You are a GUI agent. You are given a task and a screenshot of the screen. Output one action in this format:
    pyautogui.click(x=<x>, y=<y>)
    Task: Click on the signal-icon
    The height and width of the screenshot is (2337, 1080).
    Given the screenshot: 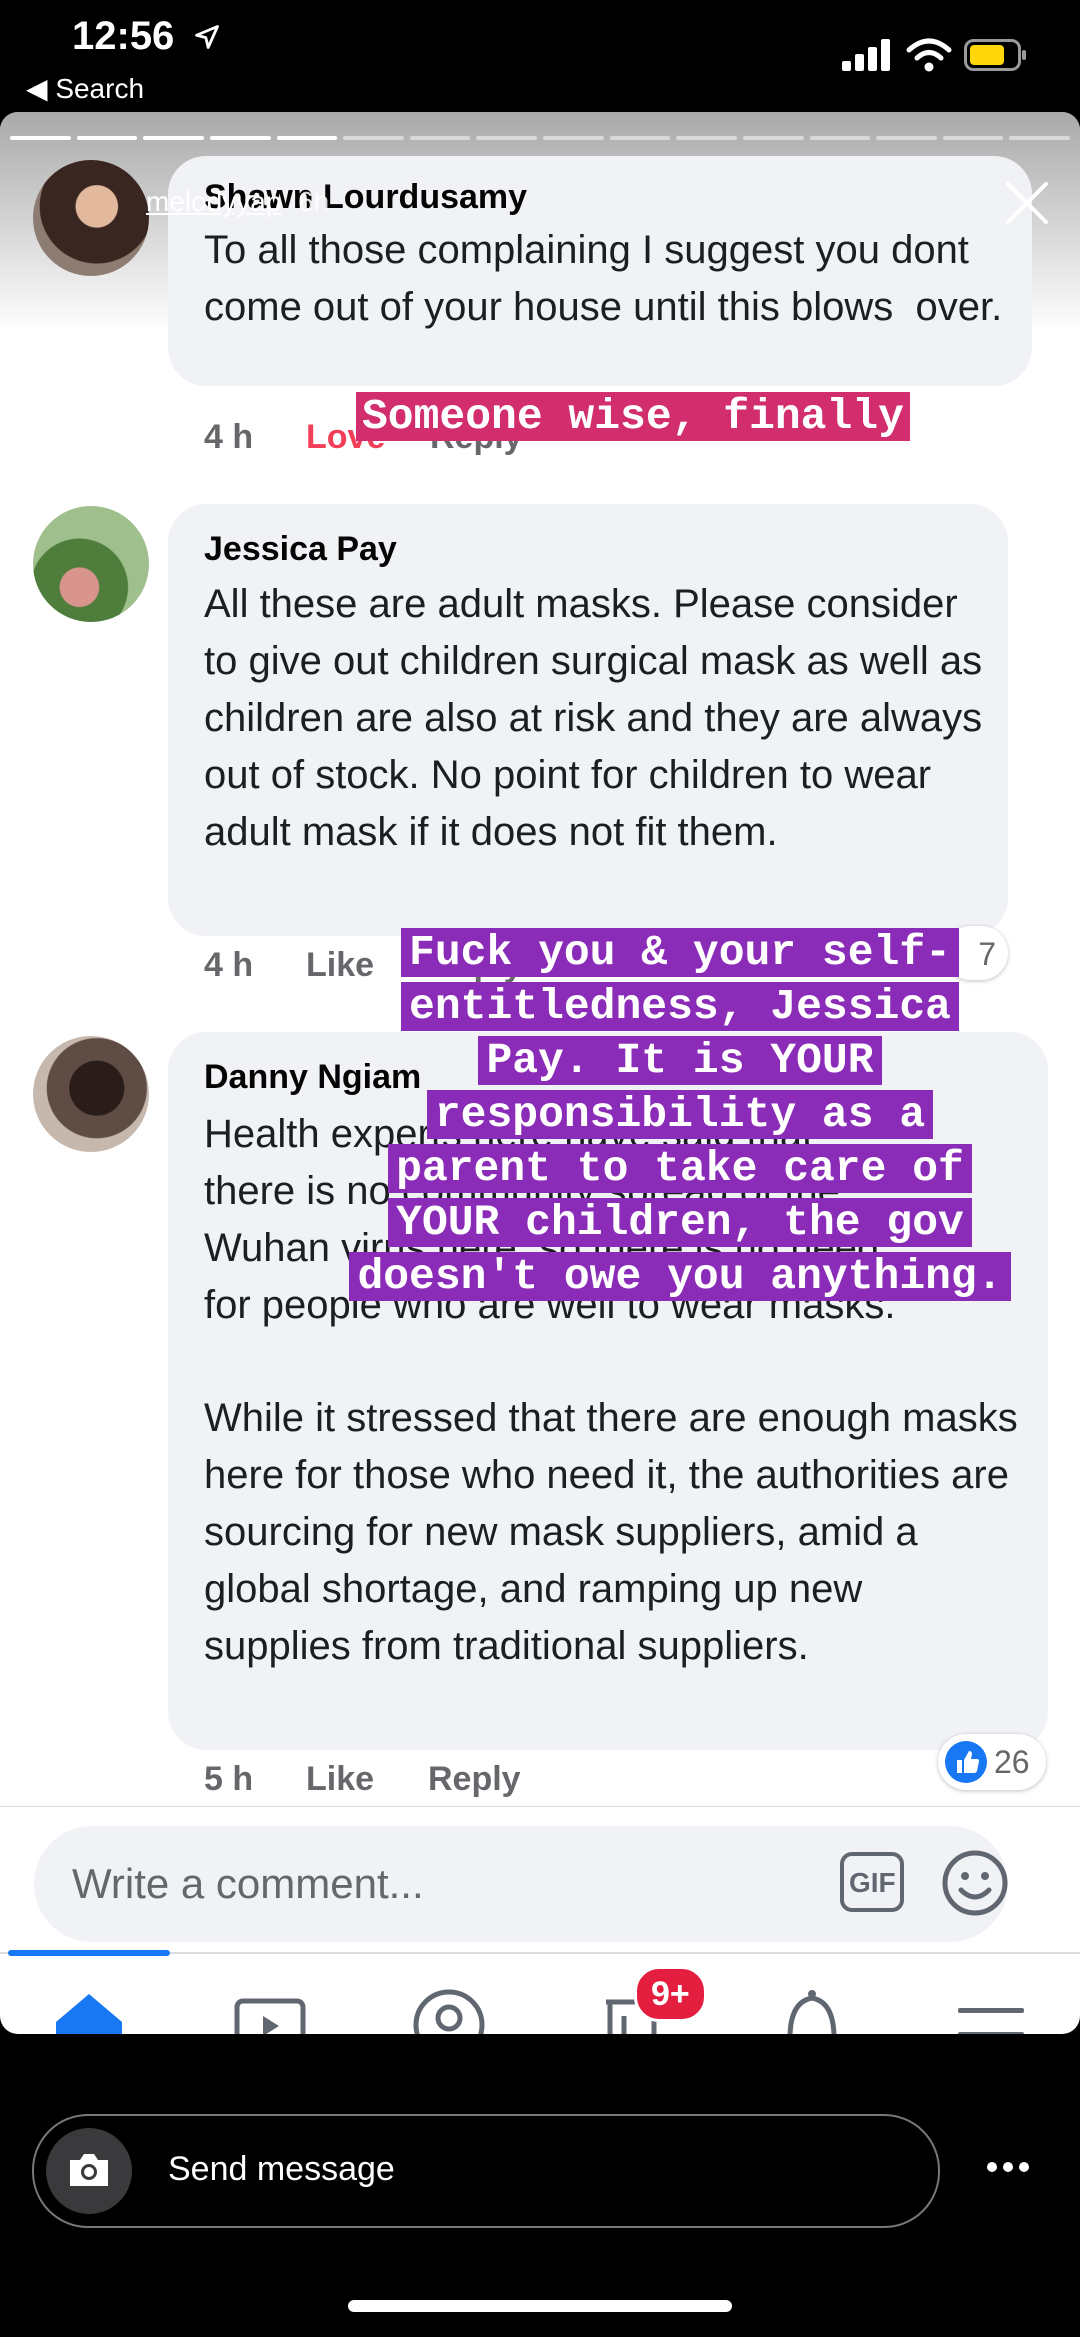 What is the action you would take?
    pyautogui.click(x=868, y=57)
    